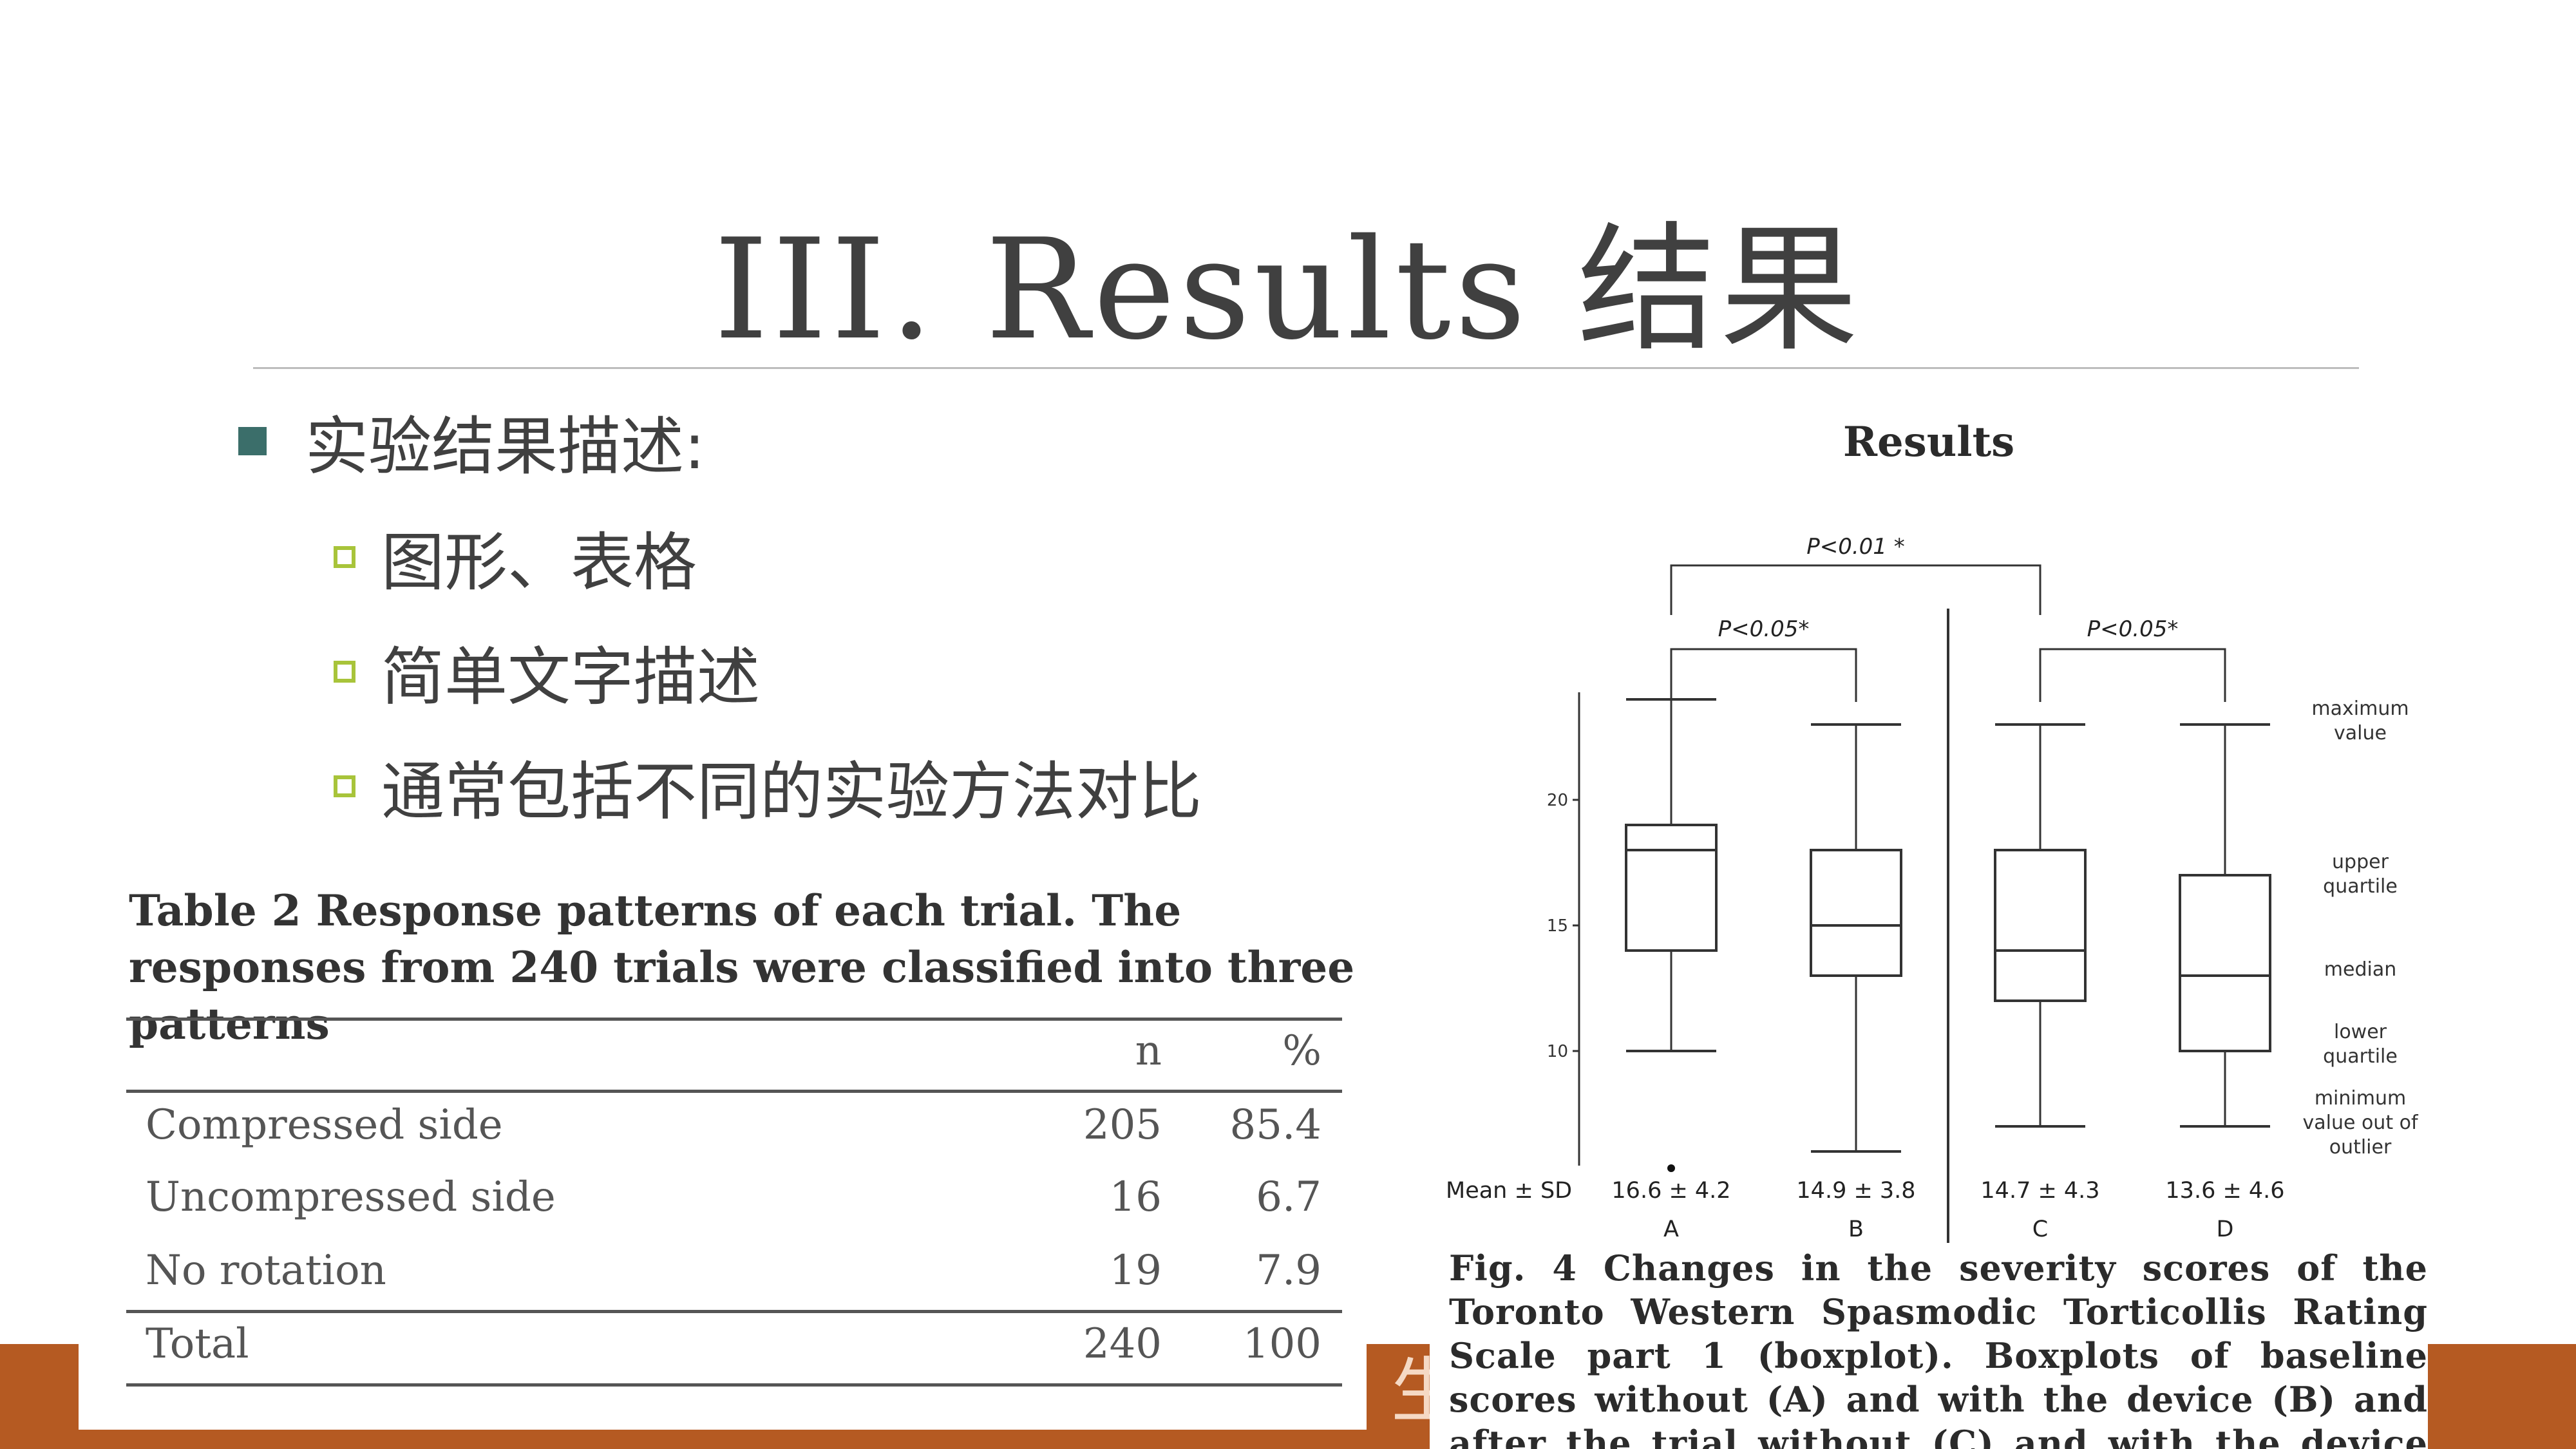 Image resolution: width=2576 pixels, height=1449 pixels. What do you see at coordinates (1288, 1197) in the screenshot?
I see `table-cell-pct: 6.7` at bounding box center [1288, 1197].